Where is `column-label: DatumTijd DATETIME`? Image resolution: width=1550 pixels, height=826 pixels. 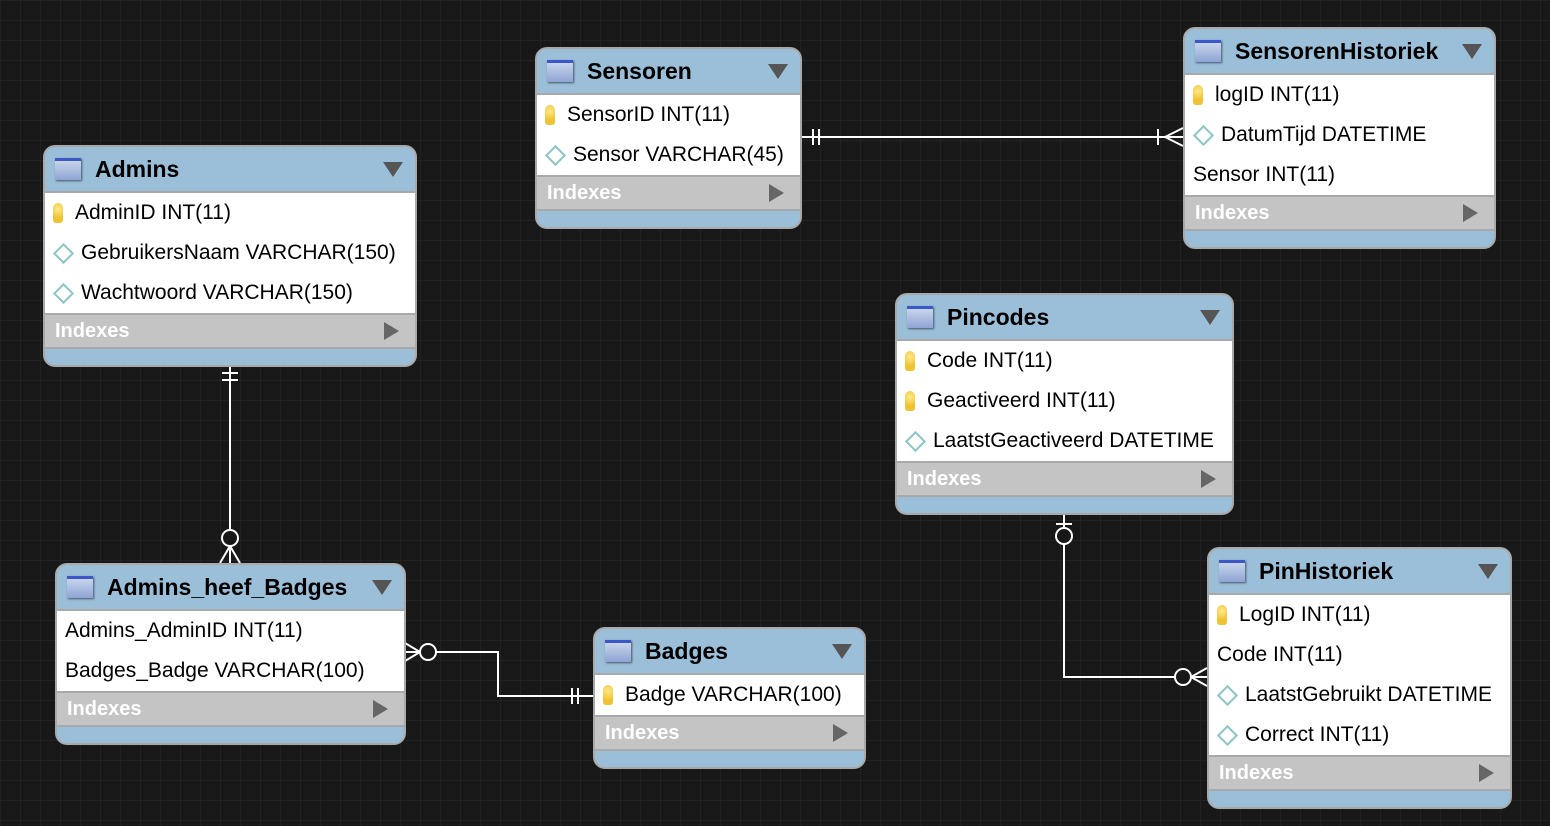
column-label: DatumTijd DATETIME is located at coordinates (1324, 134).